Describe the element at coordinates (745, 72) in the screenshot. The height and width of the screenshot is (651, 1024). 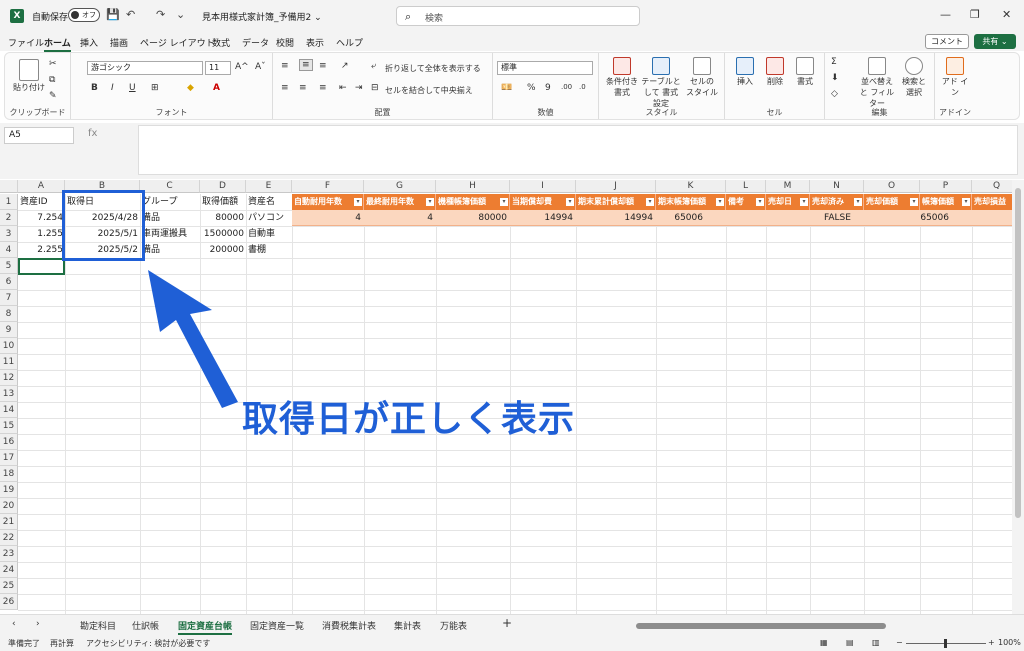
I see `insert-cells-button: 挿入` at that location.